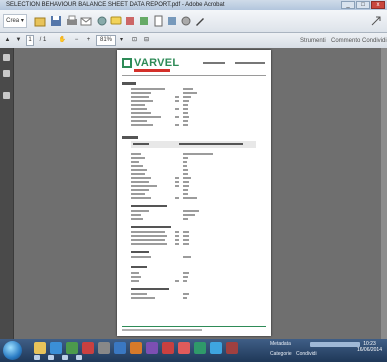 This screenshot has width=387, height=362. What do you see at coordinates (129, 83) in the screenshot?
I see `section-heading` at bounding box center [129, 83].